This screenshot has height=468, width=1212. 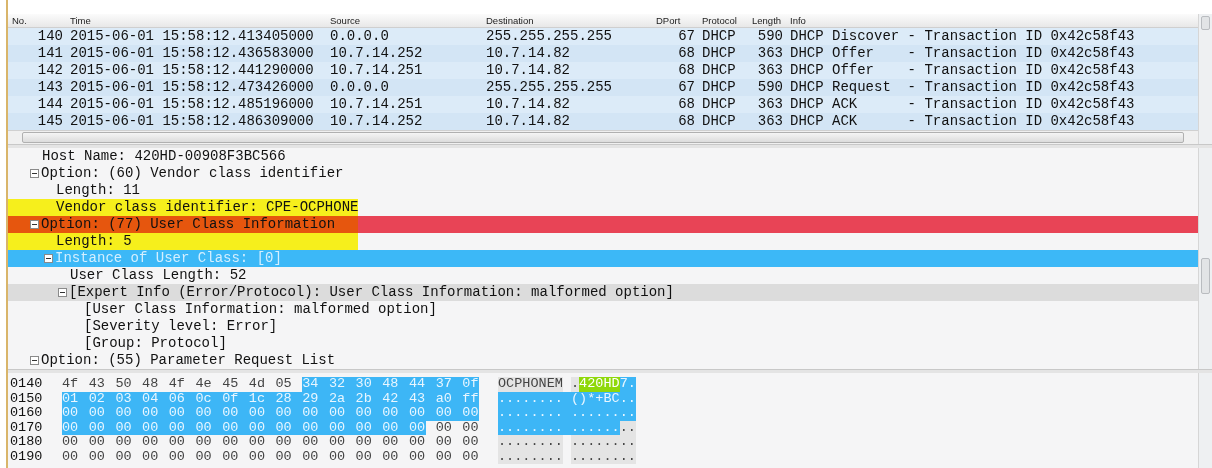 What do you see at coordinates (50, 70) in the screenshot?
I see `table-cell-text: 142` at bounding box center [50, 70].